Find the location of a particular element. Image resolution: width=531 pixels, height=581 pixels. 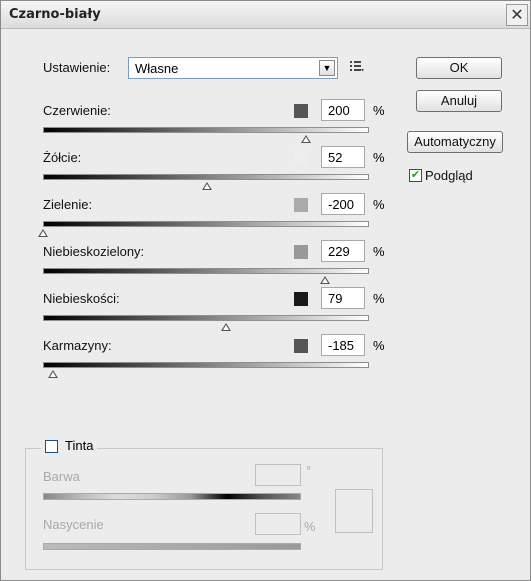

cancel-button: Anuluj is located at coordinates (459, 101).